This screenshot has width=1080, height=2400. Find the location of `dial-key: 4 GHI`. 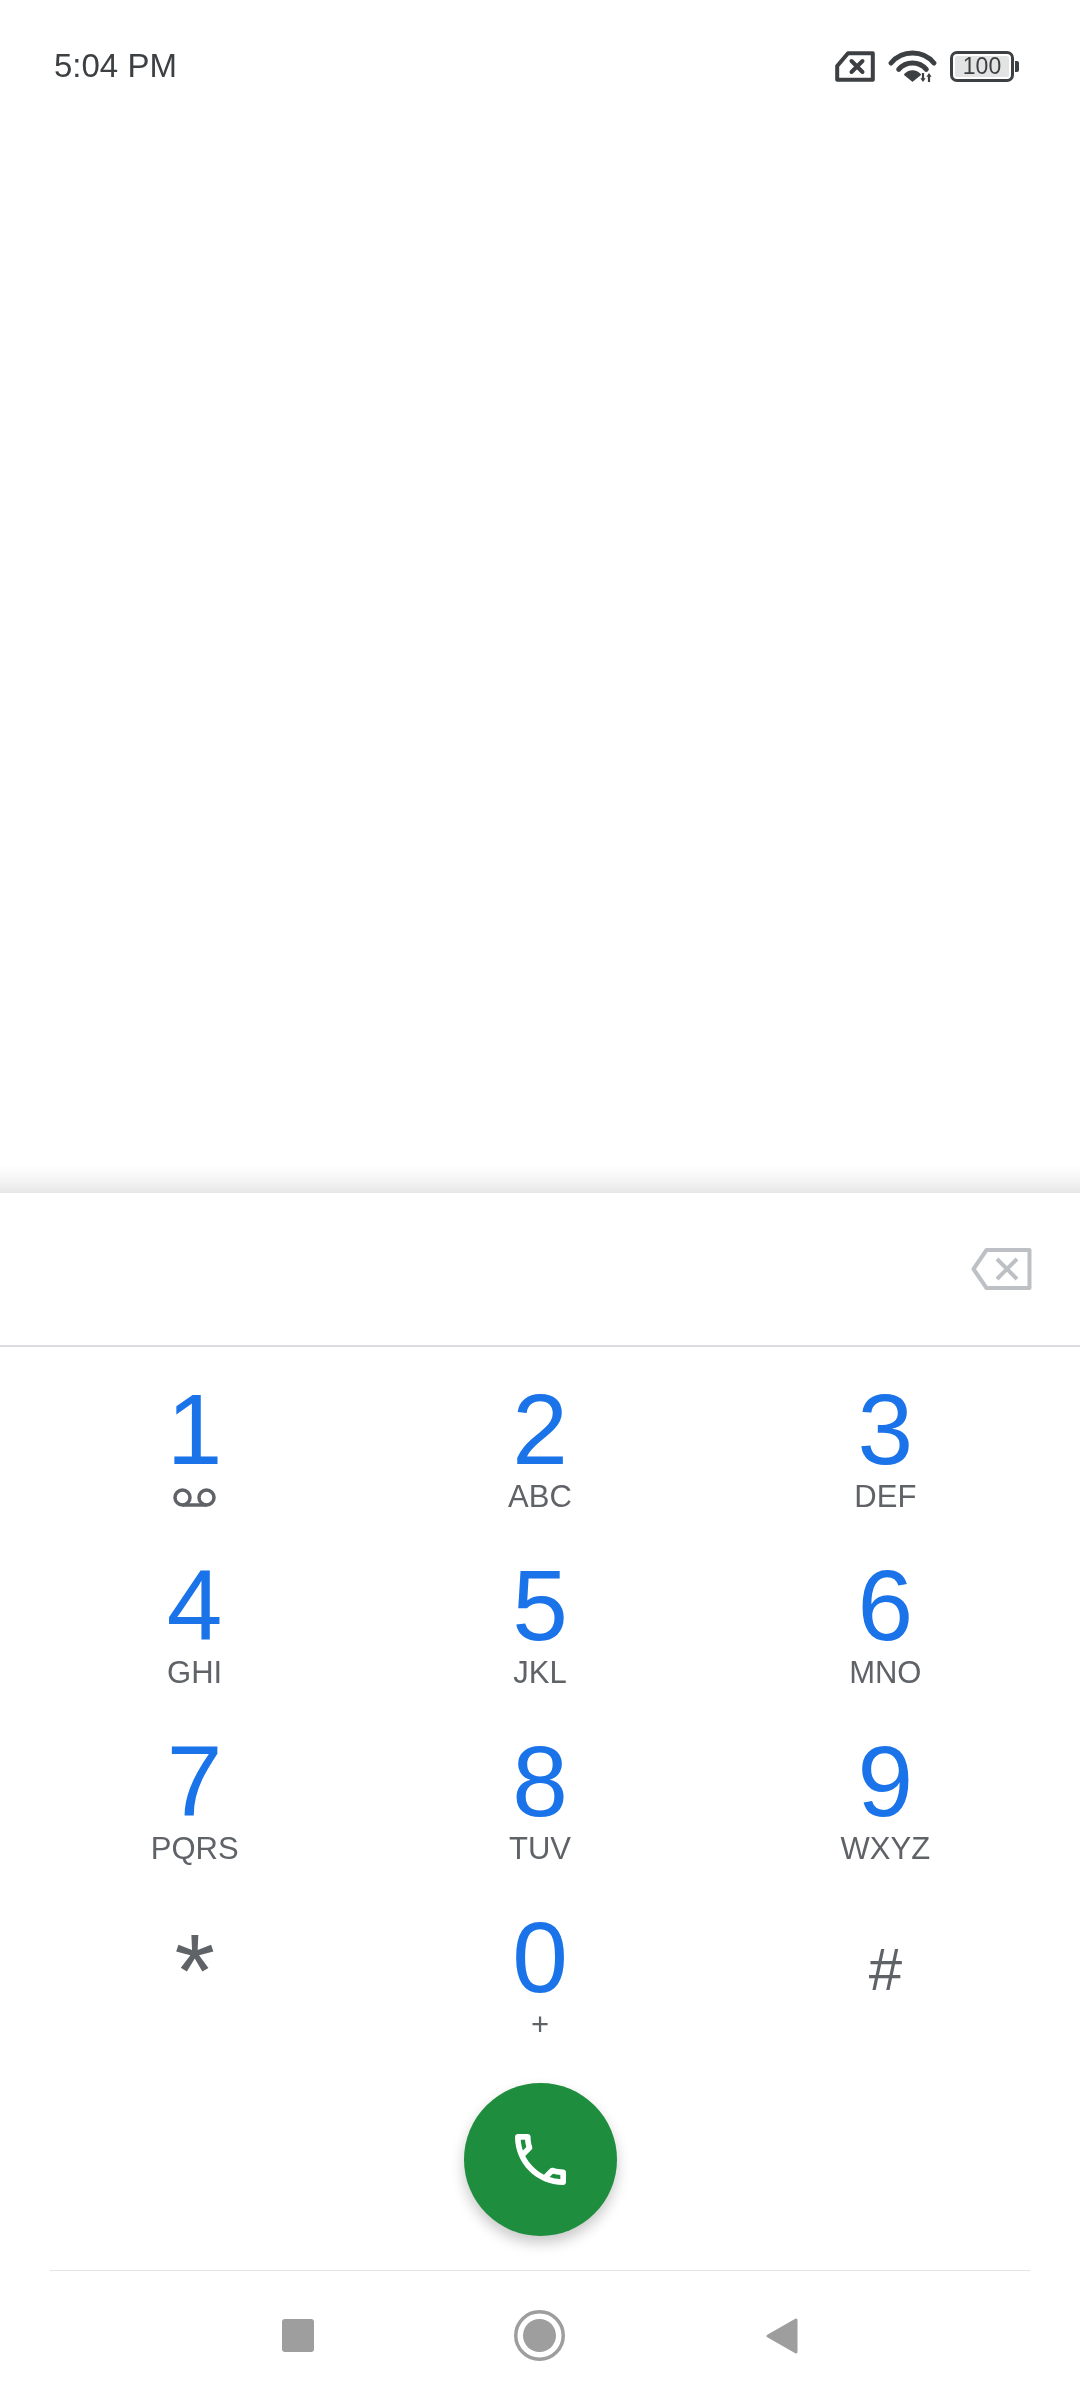

dial-key: 4 GHI is located at coordinates (195, 1623).